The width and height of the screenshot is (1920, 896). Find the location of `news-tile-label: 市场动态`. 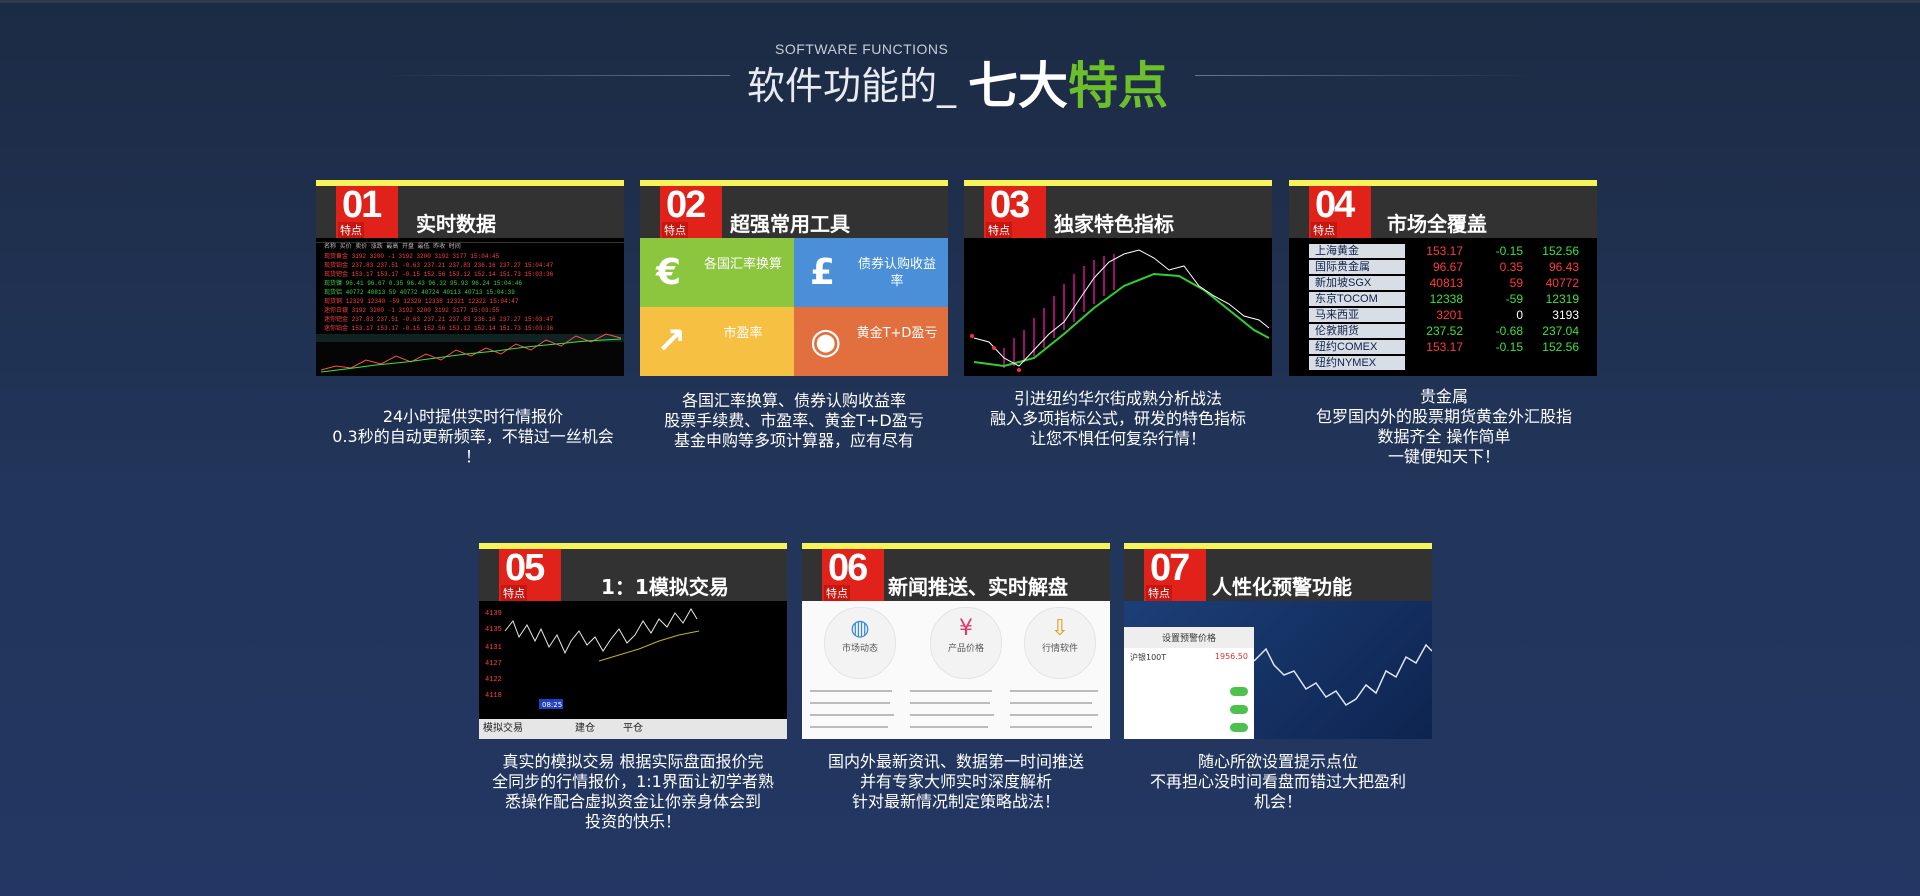

news-tile-label: 市场动态 is located at coordinates (859, 649).